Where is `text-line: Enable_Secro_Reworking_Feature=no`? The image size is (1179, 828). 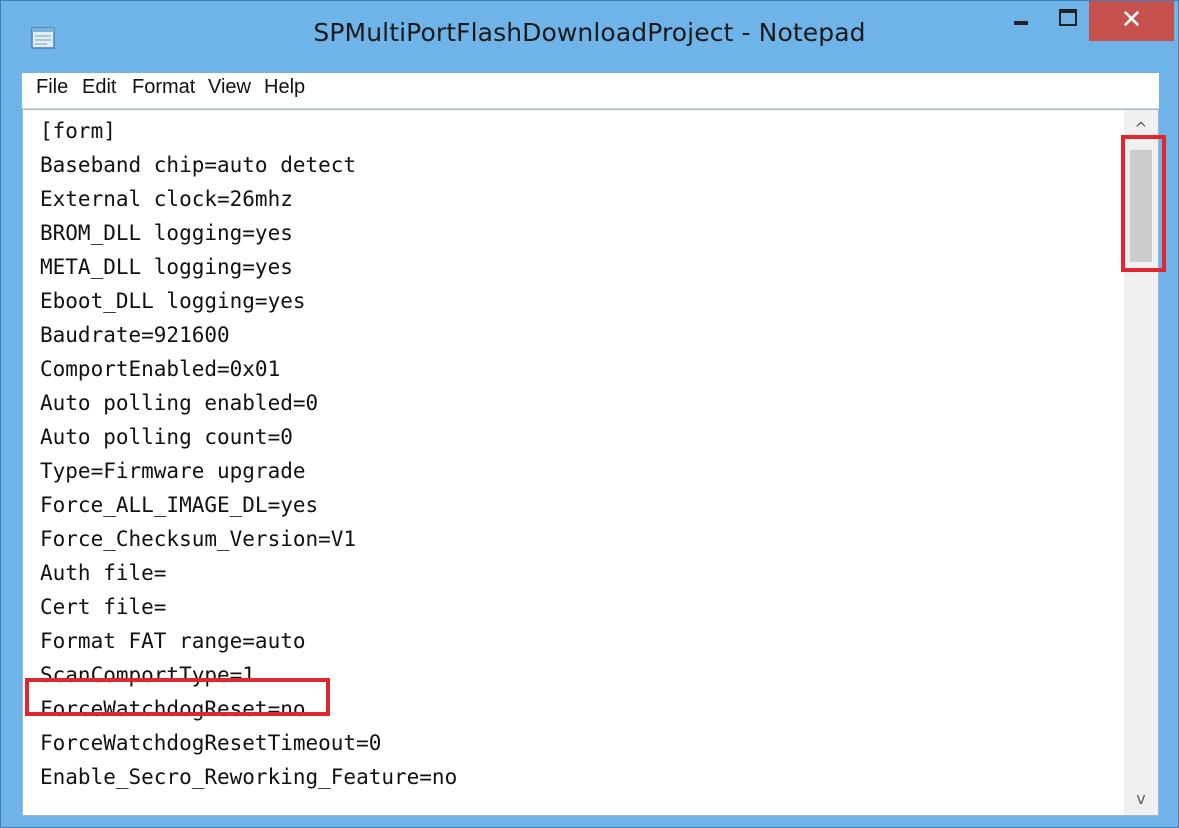
text-line: Enable_Secro_Reworking_Feature=no is located at coordinates (249, 777).